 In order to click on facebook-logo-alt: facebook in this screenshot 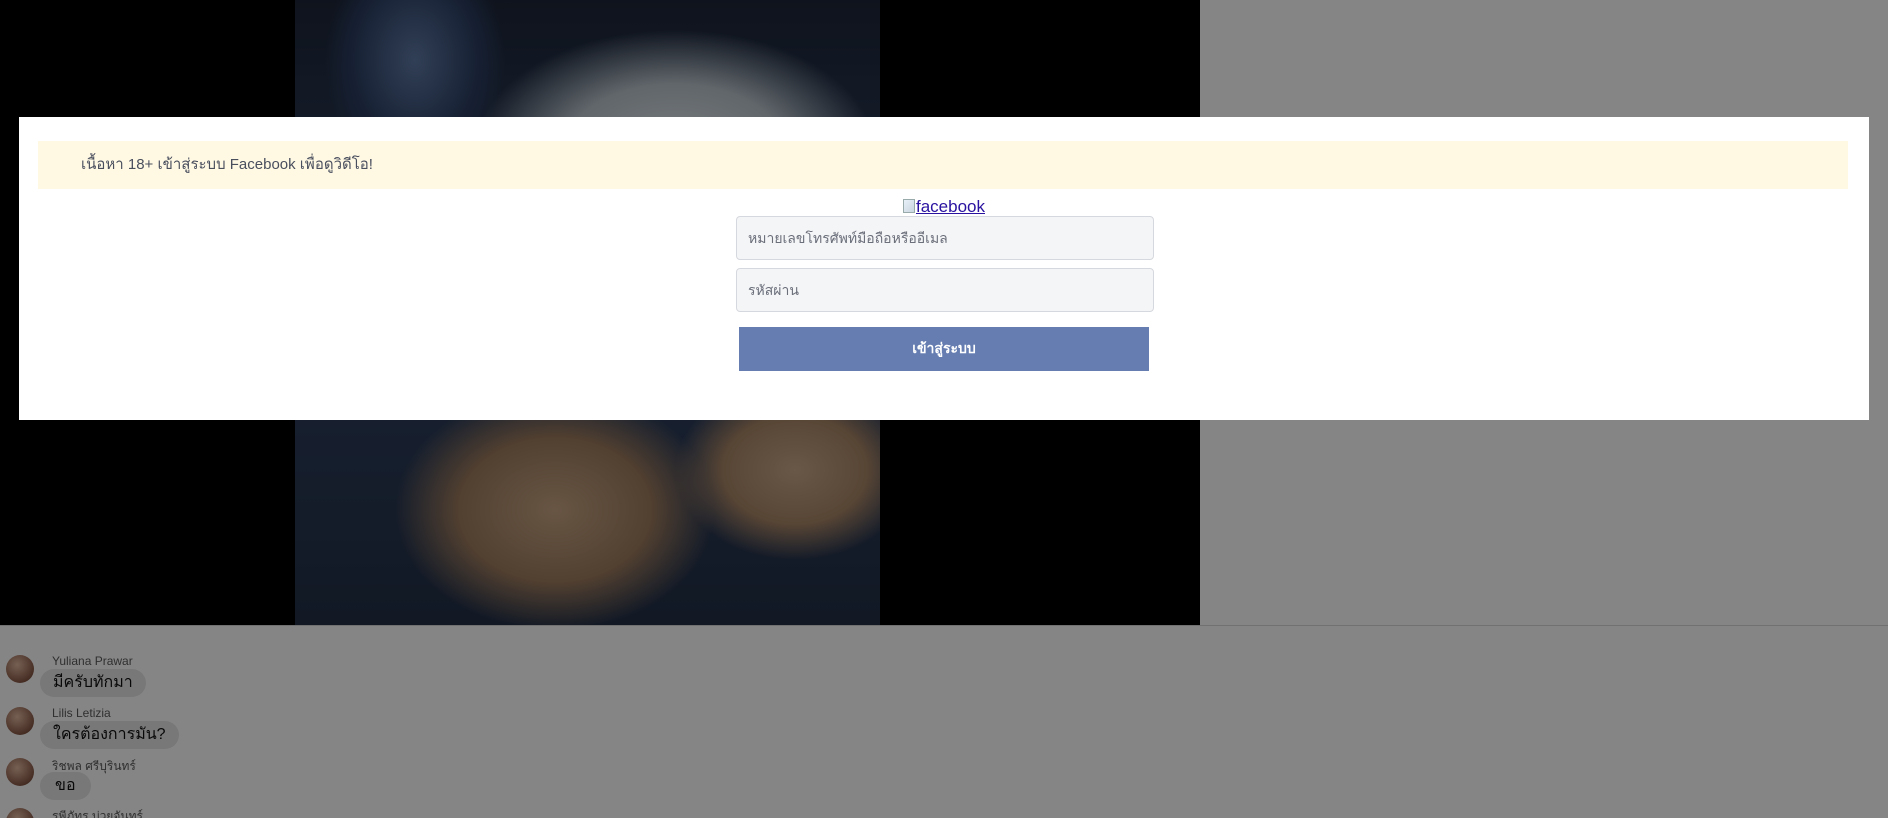, I will do `click(950, 206)`.